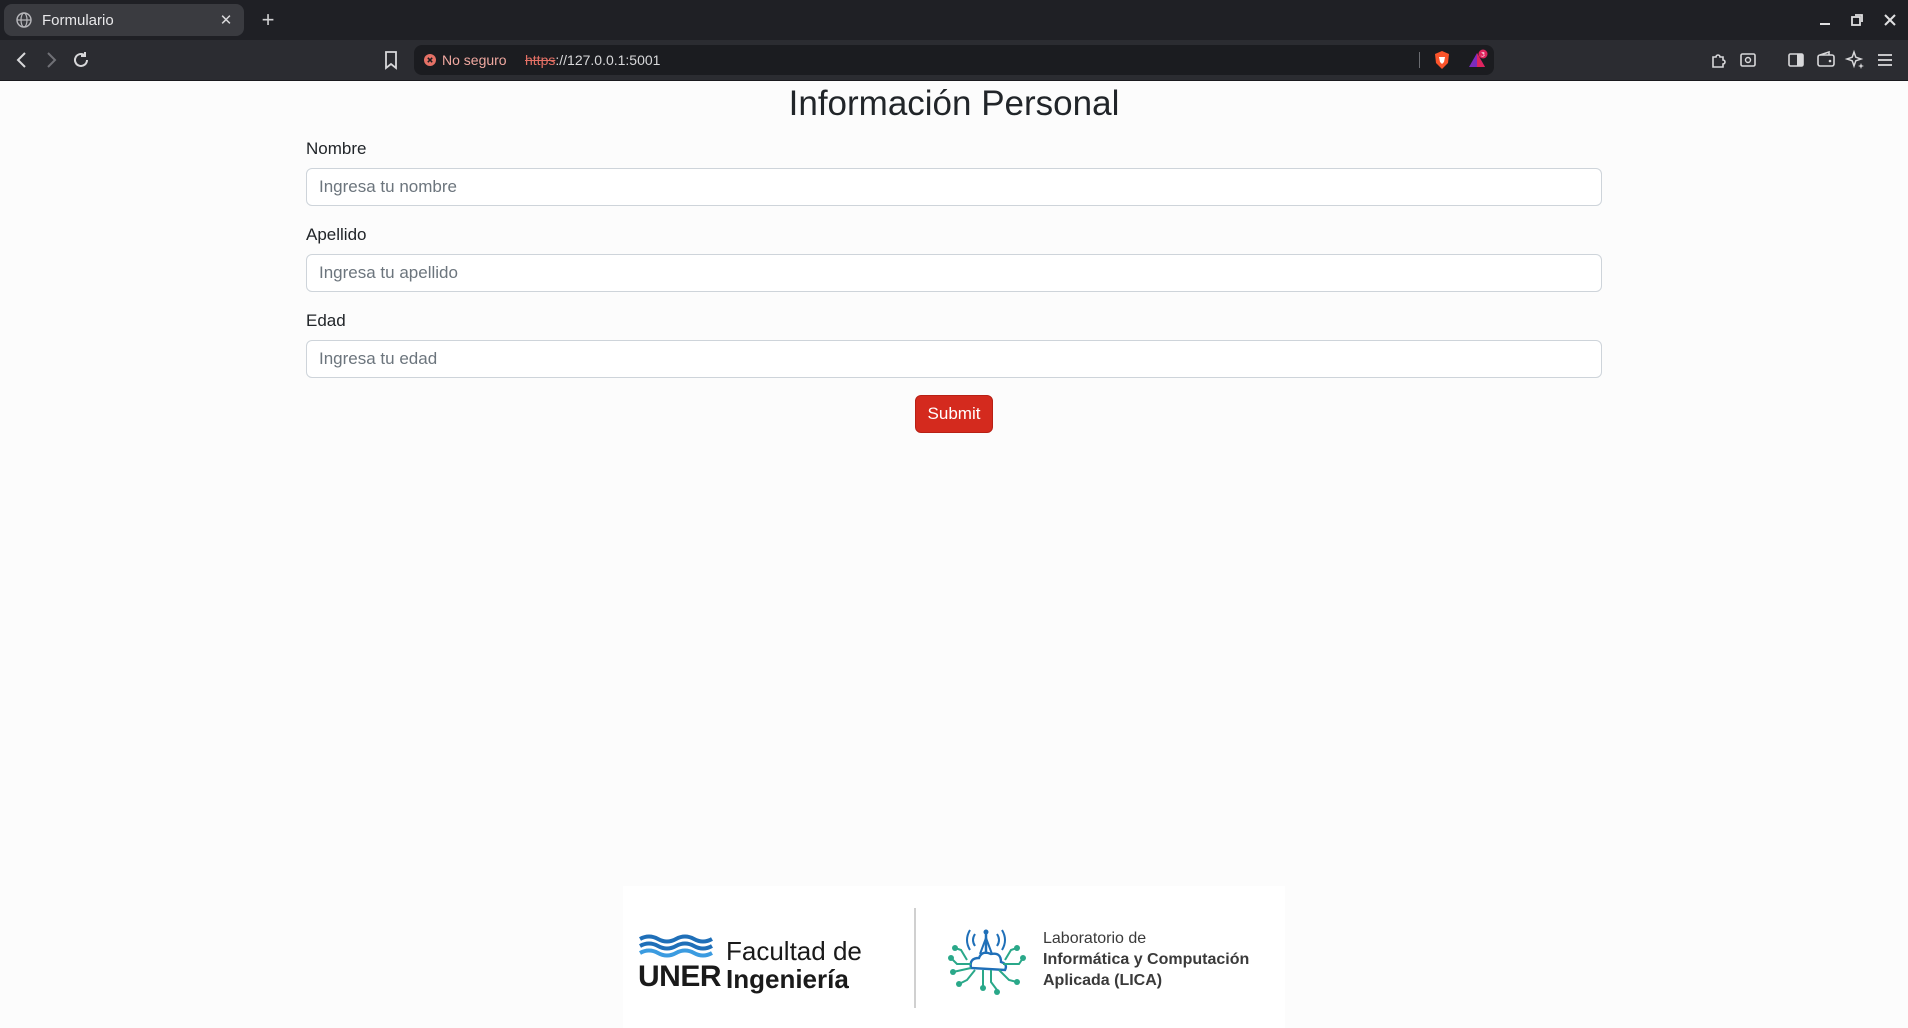 Image resolution: width=1908 pixels, height=1028 pixels. I want to click on back-icon, so click(22, 60).